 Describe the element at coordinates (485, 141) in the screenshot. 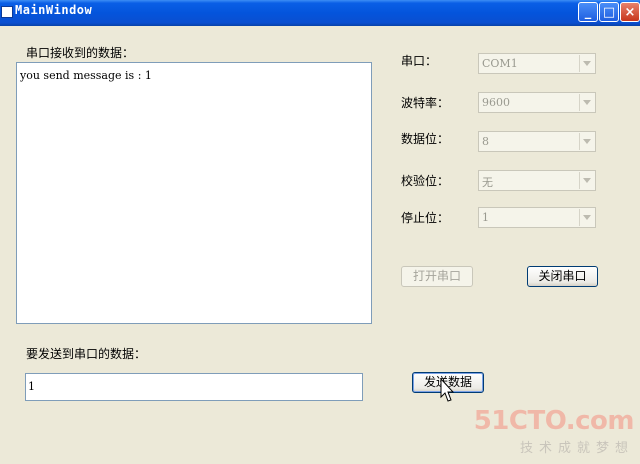

I see `databits-value: 8` at that location.